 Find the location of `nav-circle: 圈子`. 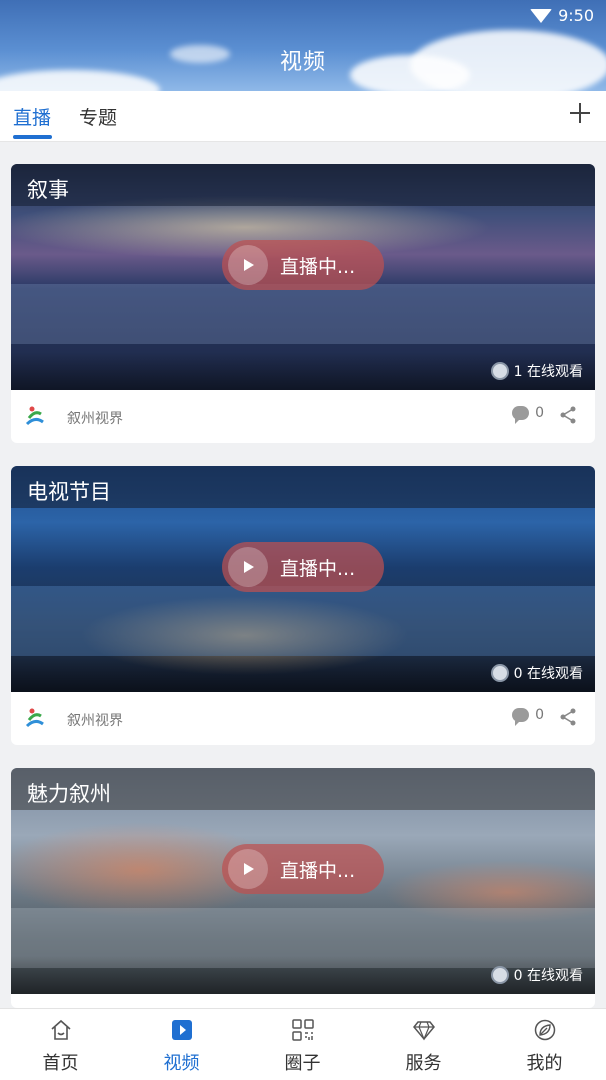

nav-circle: 圈子 is located at coordinates (302, 1044).